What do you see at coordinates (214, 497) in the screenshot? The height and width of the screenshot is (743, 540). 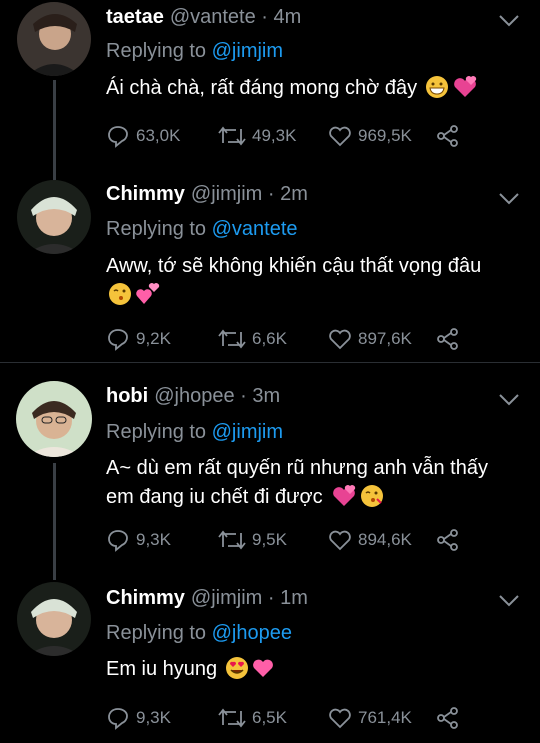 I see `tweet-text-line-2: em đang iu chết đi được` at bounding box center [214, 497].